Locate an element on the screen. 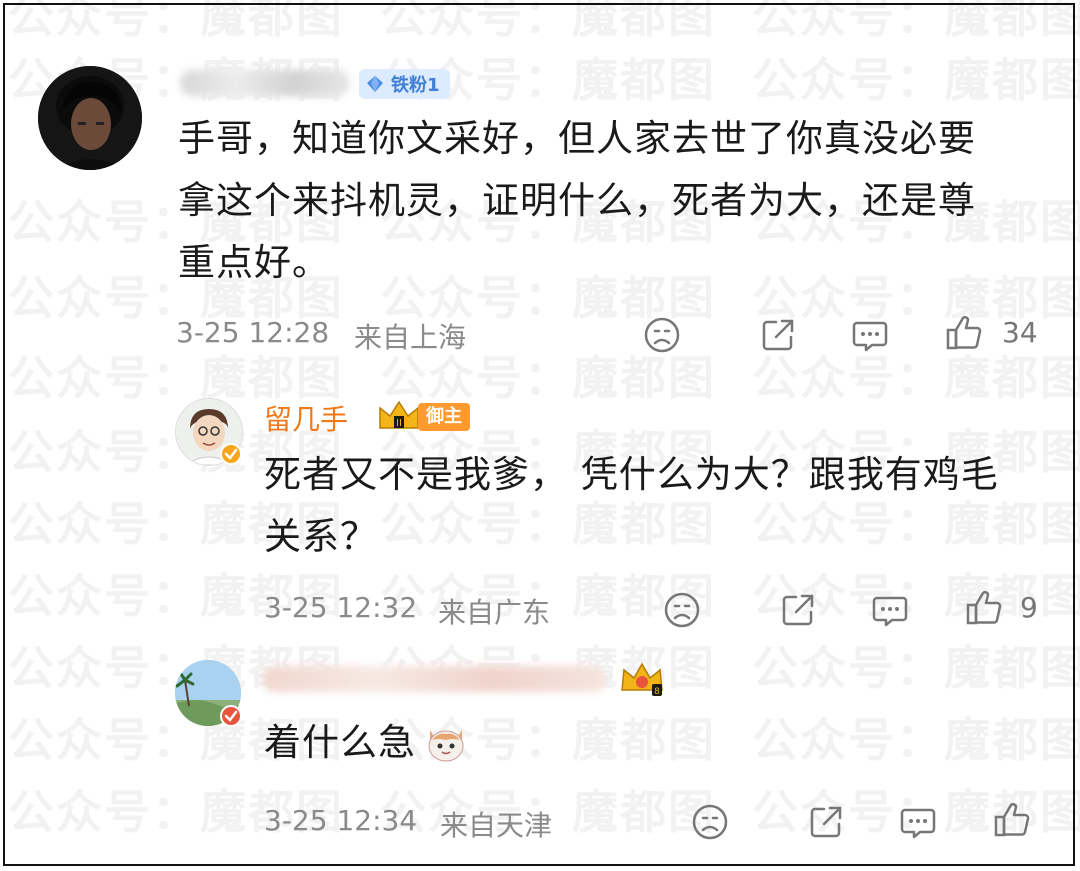  comment-text-line: 手哥，知道你文采好，但人家去世了你真没必要 is located at coordinates (577, 138).